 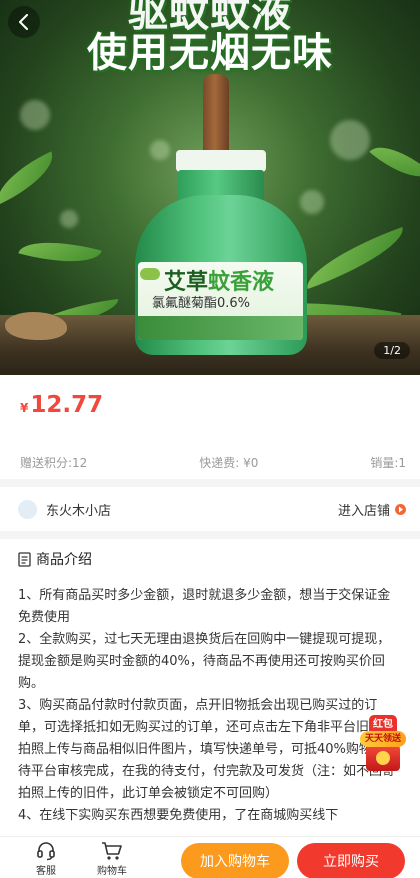 What do you see at coordinates (212, 509) in the screenshot?
I see `store-row: 东火木小店 进入店铺` at bounding box center [212, 509].